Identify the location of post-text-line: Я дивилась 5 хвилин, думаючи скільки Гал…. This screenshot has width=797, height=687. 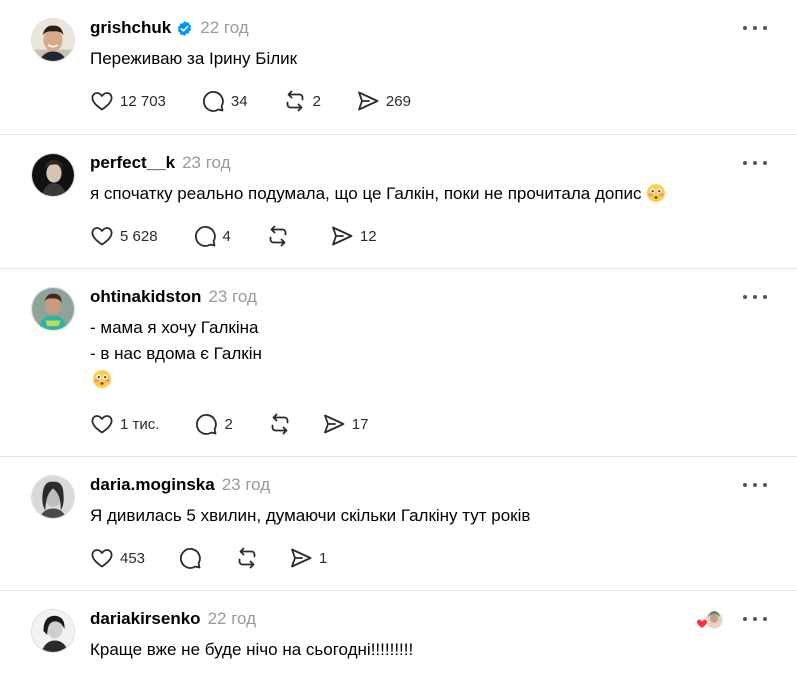
(310, 515).